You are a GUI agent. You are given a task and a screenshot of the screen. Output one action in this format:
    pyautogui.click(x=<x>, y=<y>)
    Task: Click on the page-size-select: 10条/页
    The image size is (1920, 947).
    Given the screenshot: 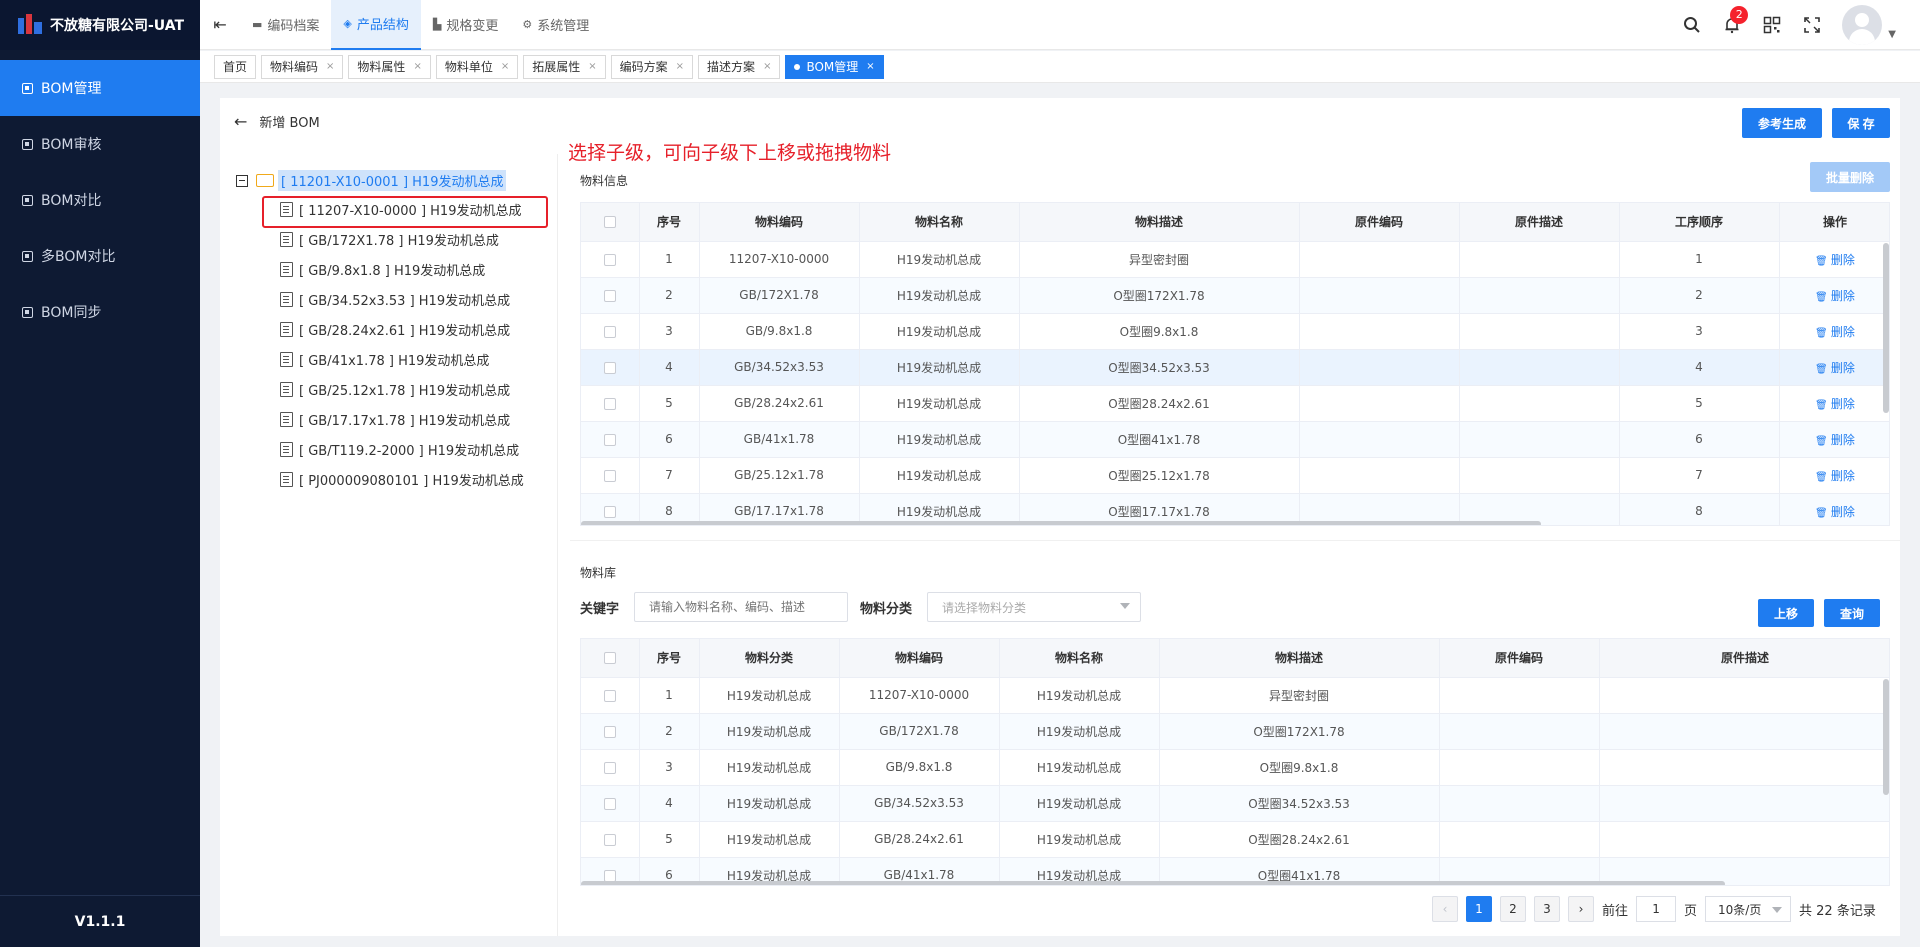 What is the action you would take?
    pyautogui.click(x=1748, y=909)
    